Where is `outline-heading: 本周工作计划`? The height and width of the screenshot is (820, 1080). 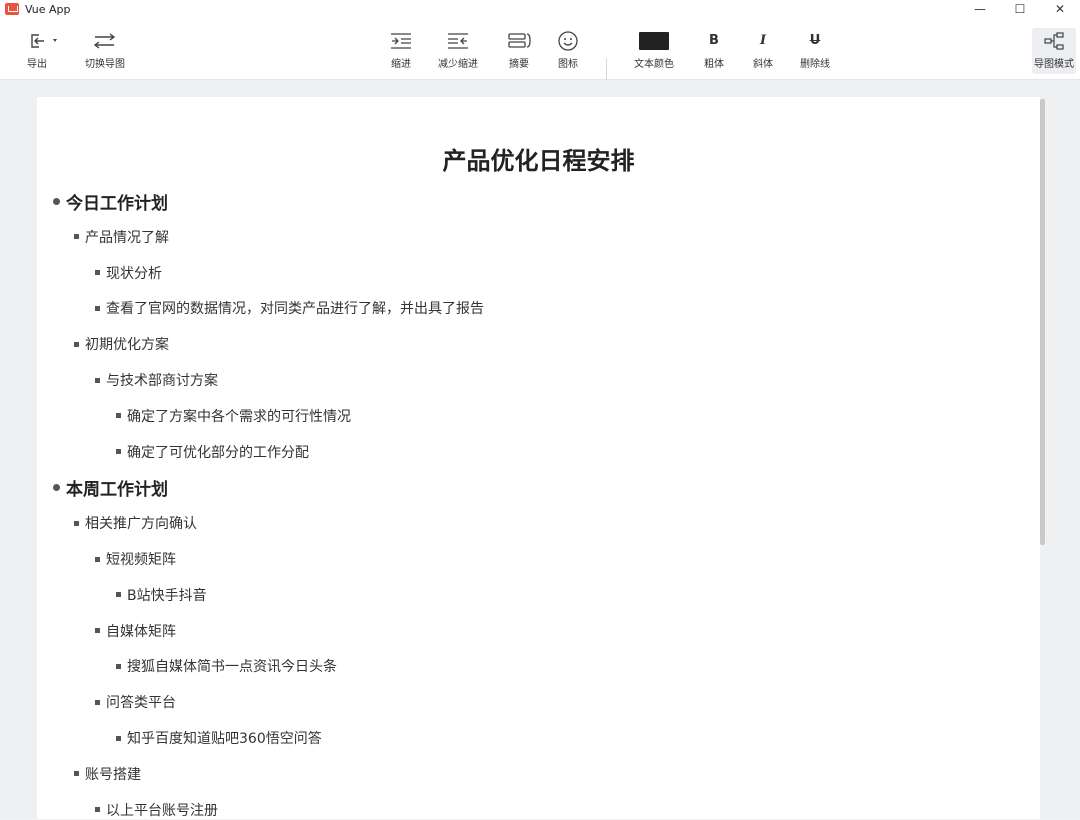
outline-heading: 本周工作计划 is located at coordinates (110, 487).